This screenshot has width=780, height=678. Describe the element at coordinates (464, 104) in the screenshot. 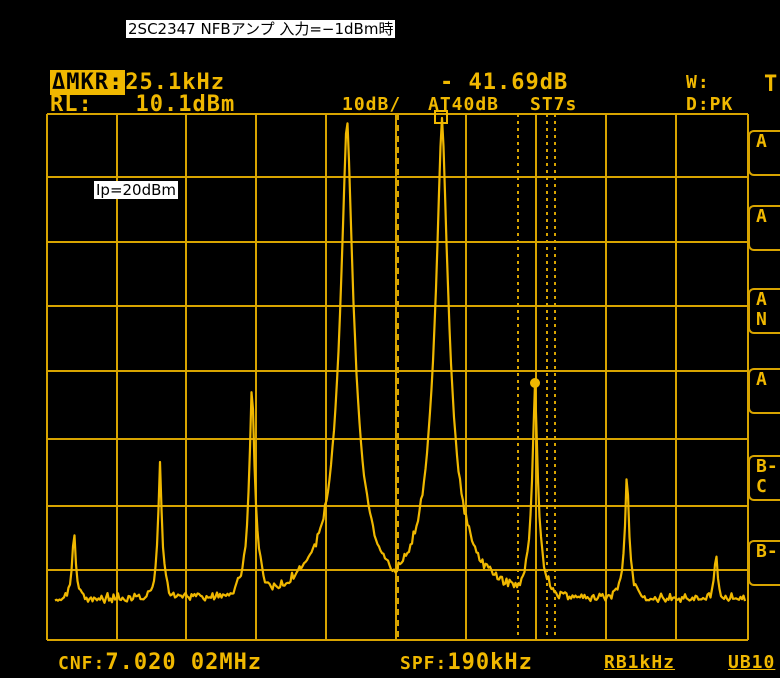

I see `atten-readout: AT40dB` at that location.